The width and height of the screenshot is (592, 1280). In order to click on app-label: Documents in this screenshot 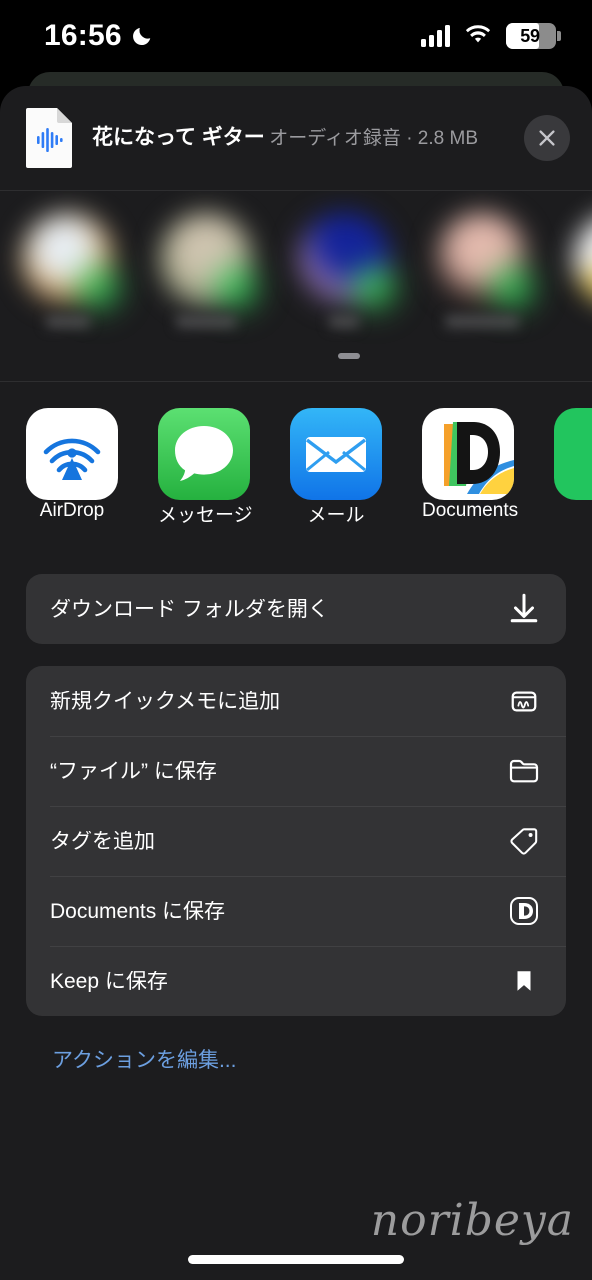, I will do `click(470, 510)`.